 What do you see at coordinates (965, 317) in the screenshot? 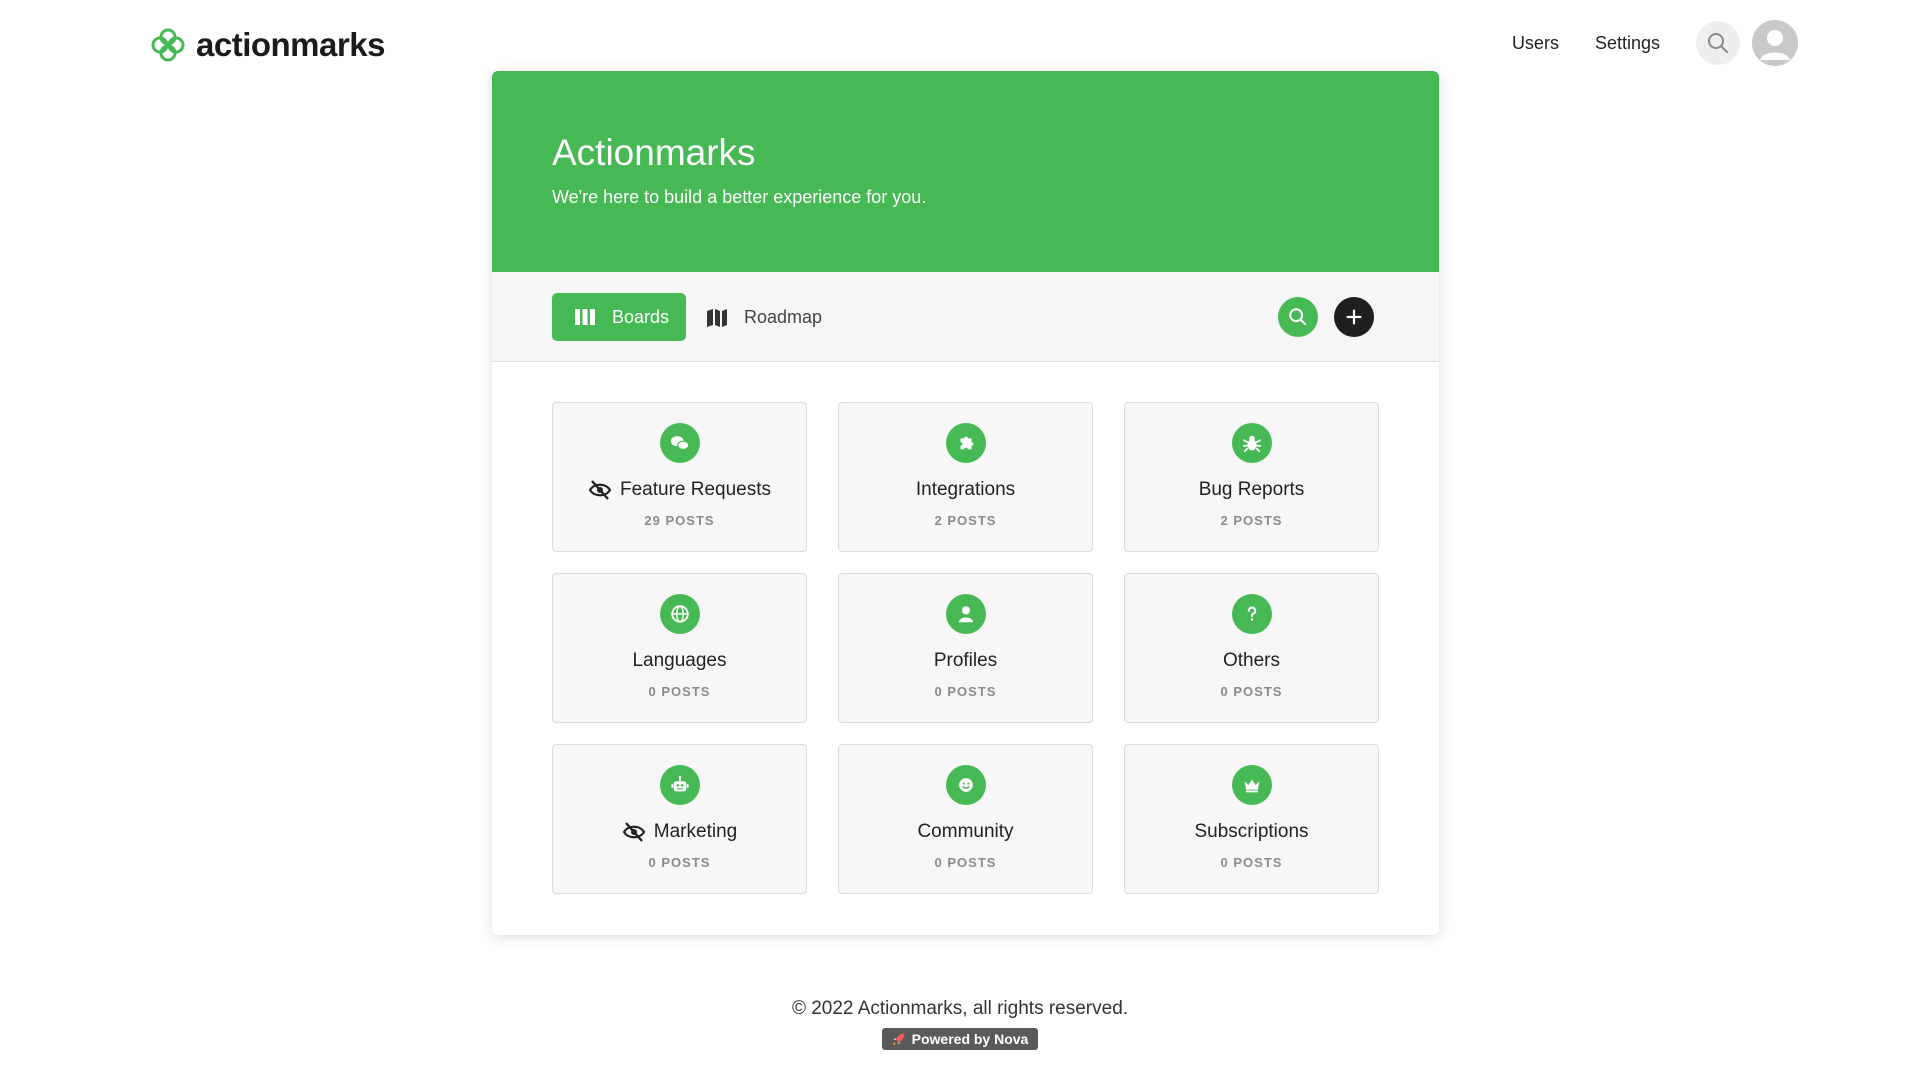
I see `toolbar: Boards Roadmap` at bounding box center [965, 317].